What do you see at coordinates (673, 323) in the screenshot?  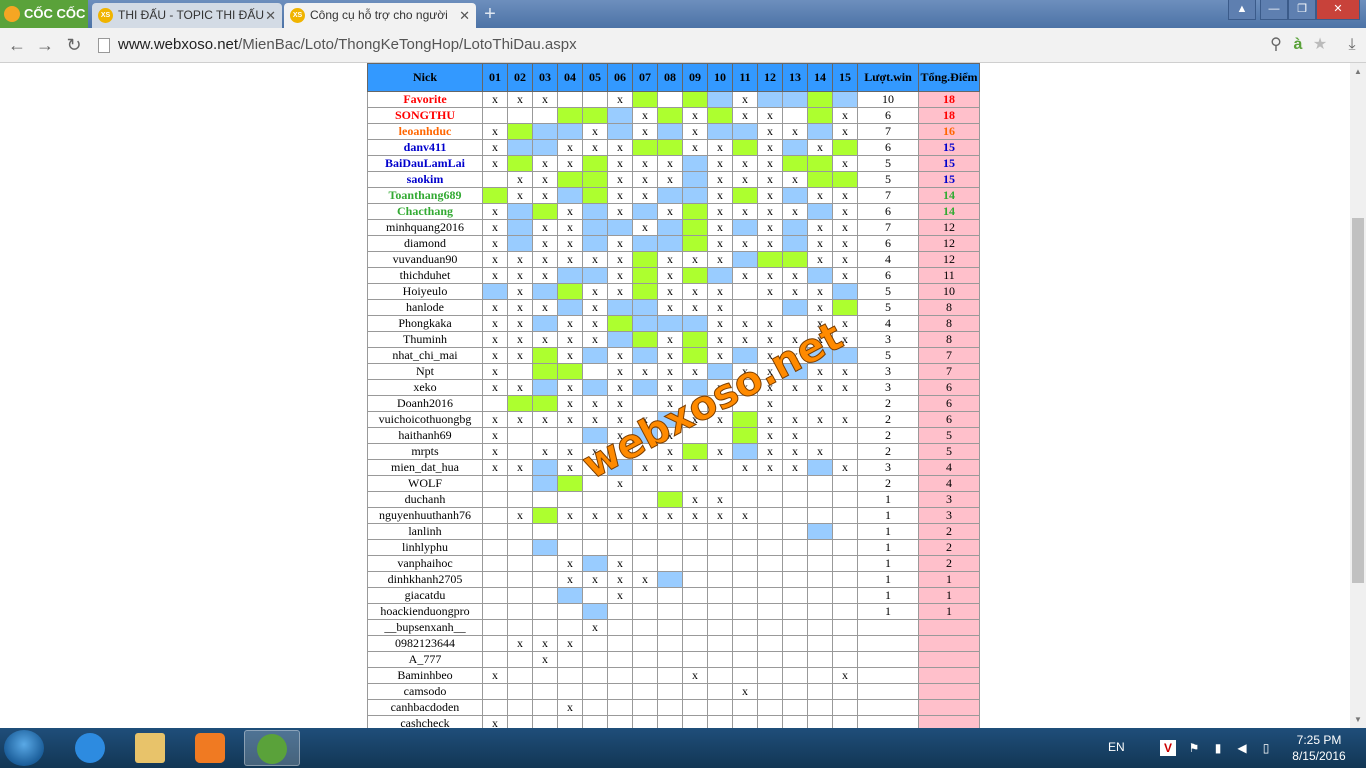 I see `table-row: Phongkaka x x x x x x x x x 4 8` at bounding box center [673, 323].